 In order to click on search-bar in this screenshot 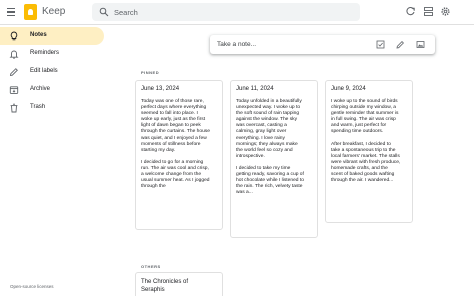, I will do `click(226, 12)`.